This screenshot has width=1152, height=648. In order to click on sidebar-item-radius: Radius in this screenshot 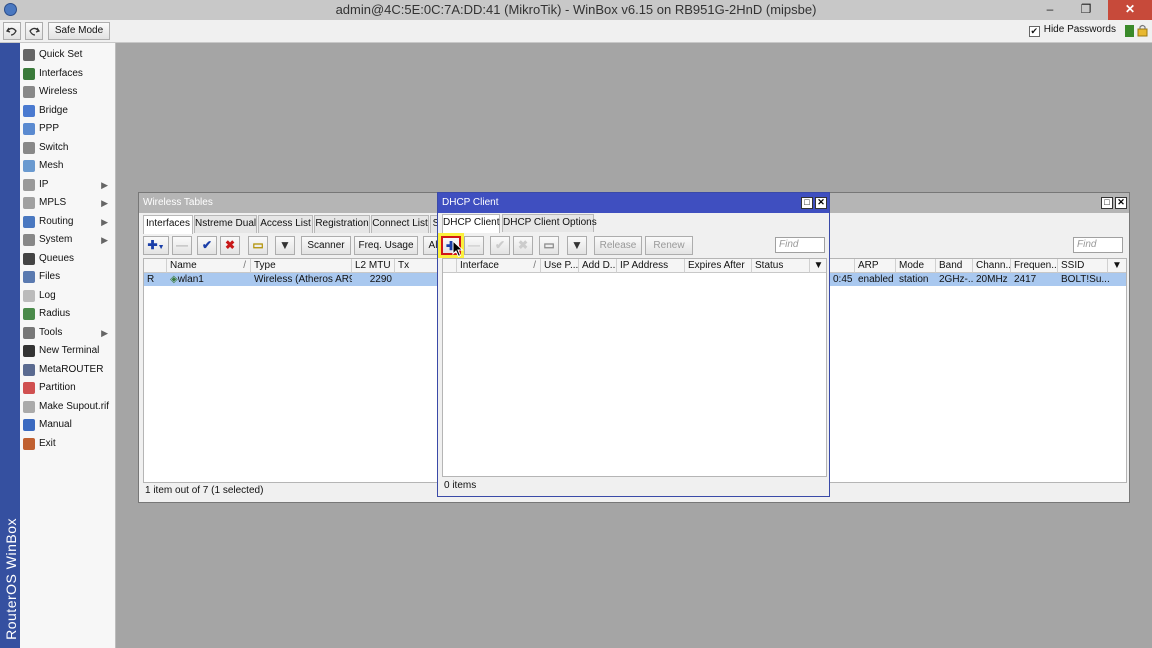, I will do `click(68, 314)`.